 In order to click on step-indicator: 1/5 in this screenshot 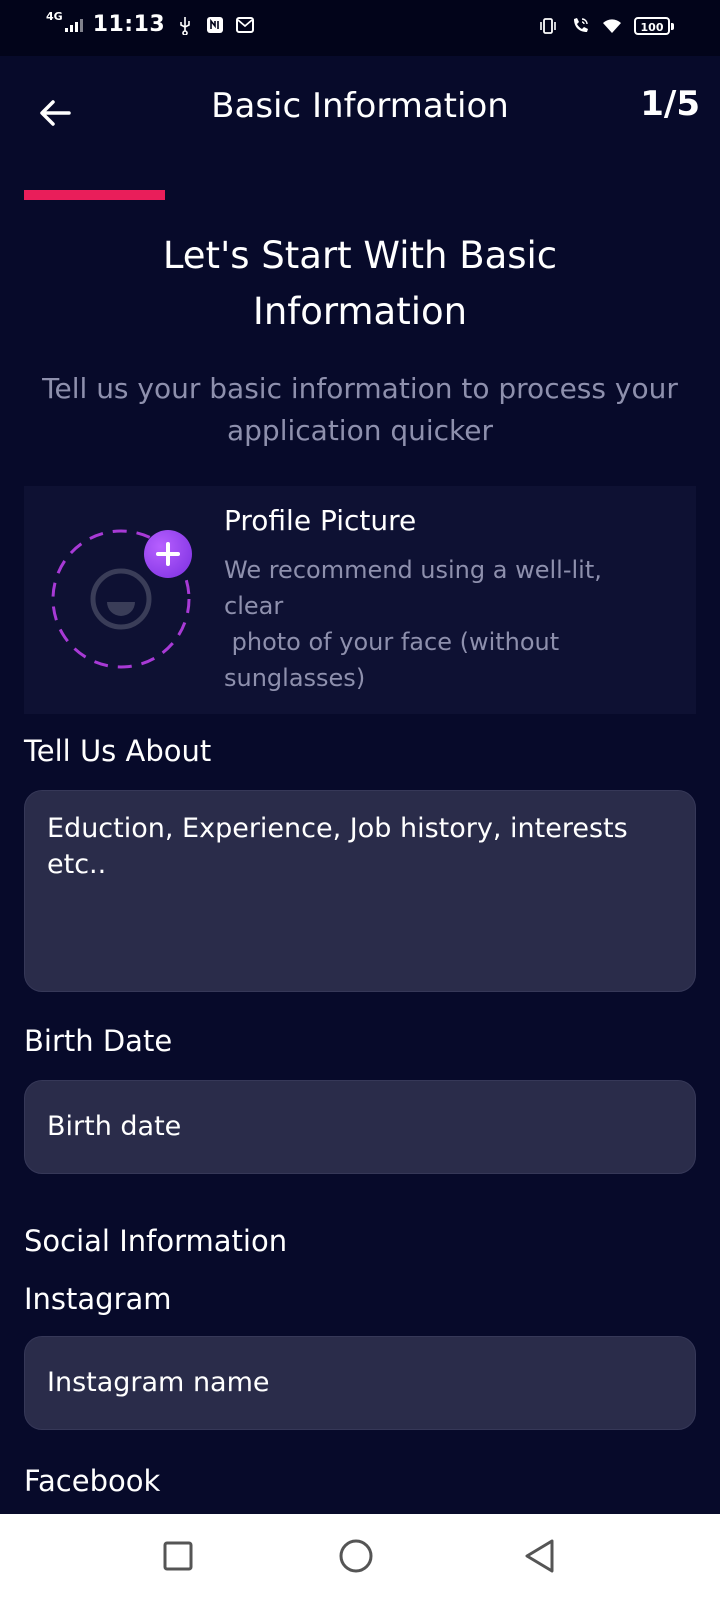, I will do `click(670, 104)`.